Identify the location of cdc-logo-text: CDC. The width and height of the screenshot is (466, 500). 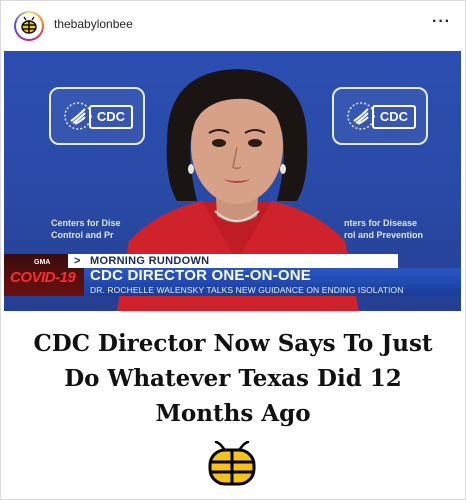
(394, 117).